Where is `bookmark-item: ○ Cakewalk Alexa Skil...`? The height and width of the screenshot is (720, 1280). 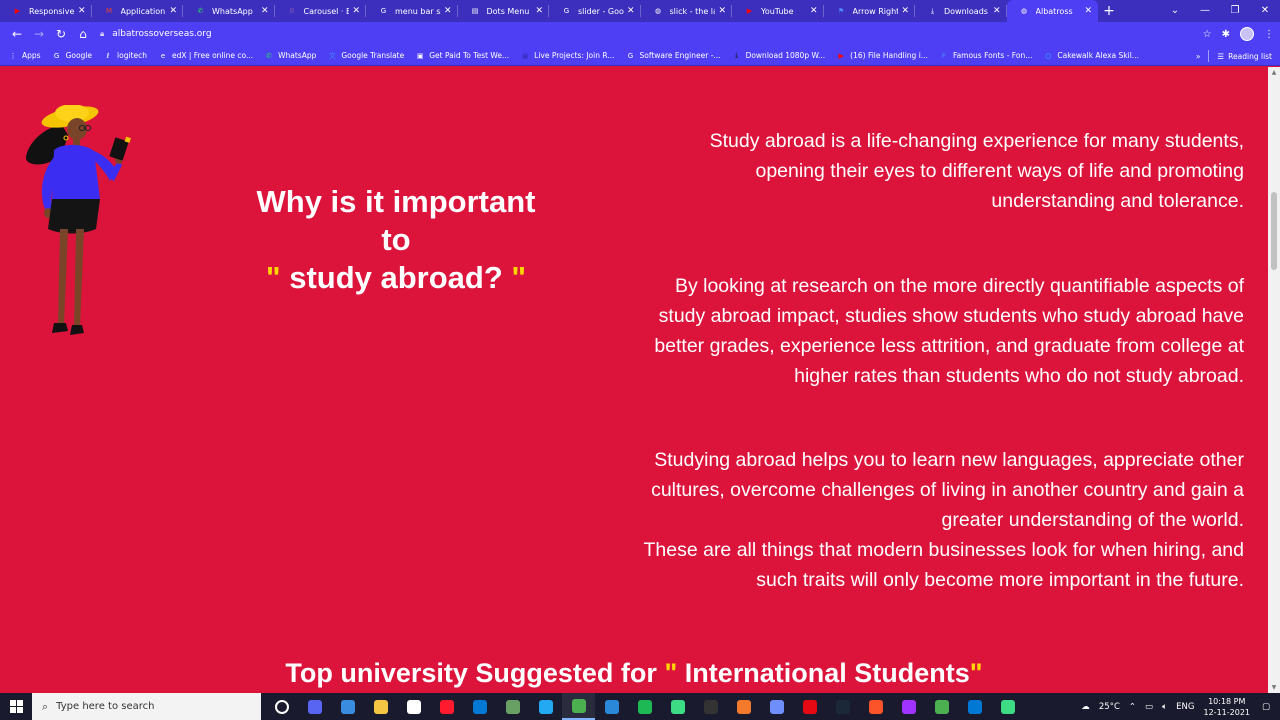 bookmark-item: ○ Cakewalk Alexa Skil... is located at coordinates (1091, 56).